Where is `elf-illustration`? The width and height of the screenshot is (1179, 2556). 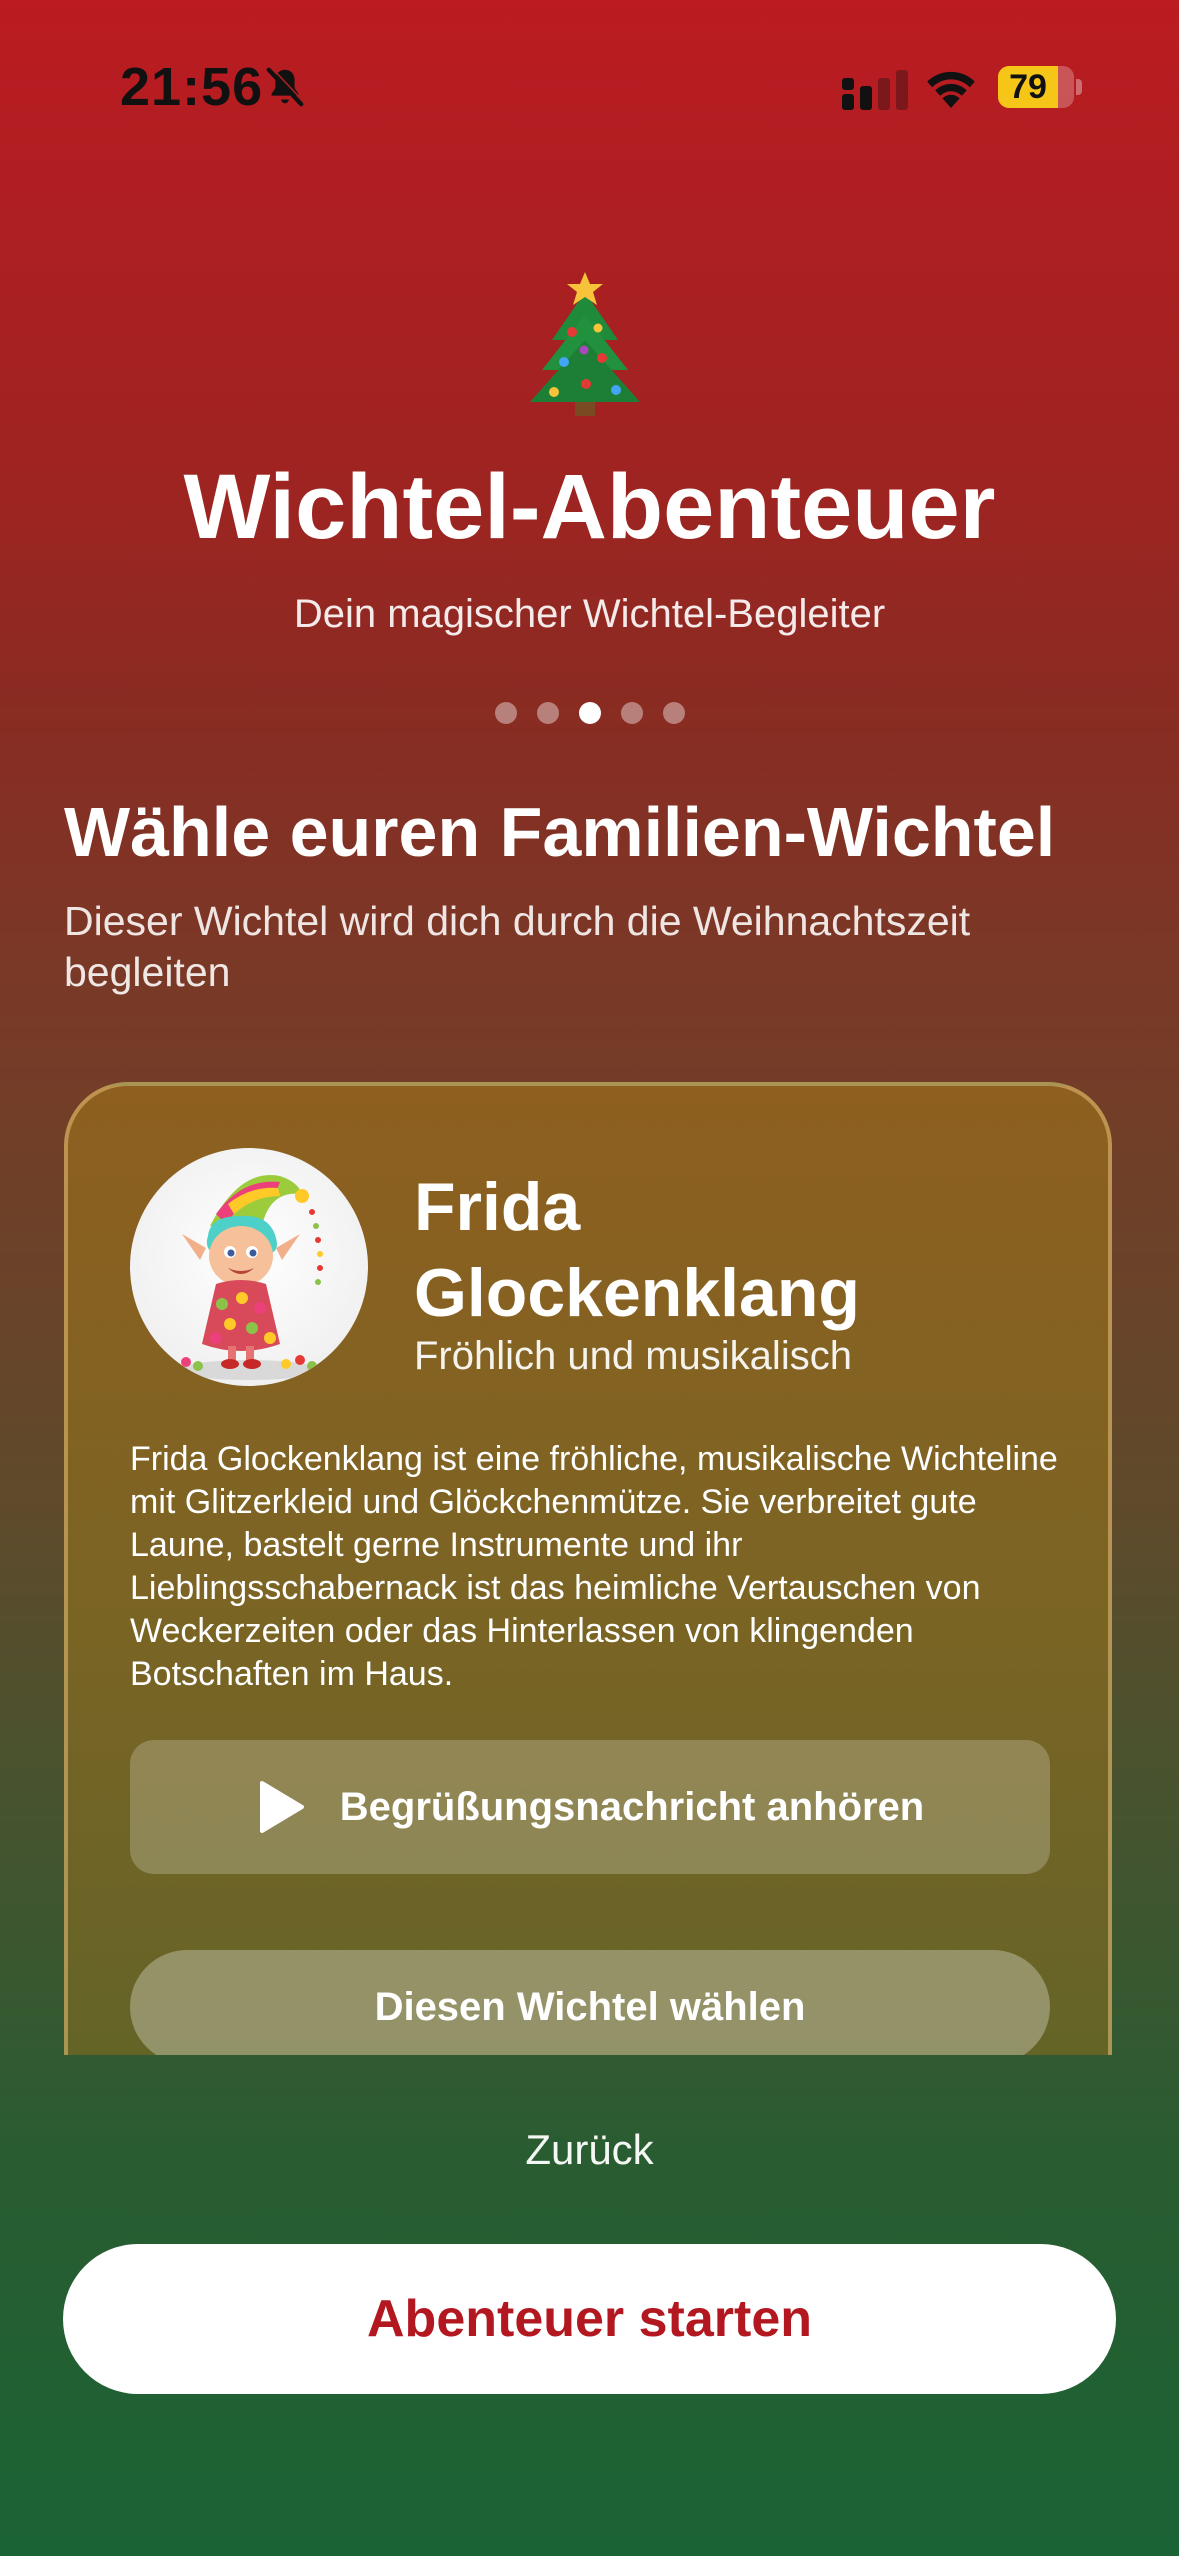
elf-illustration is located at coordinates (251, 1277).